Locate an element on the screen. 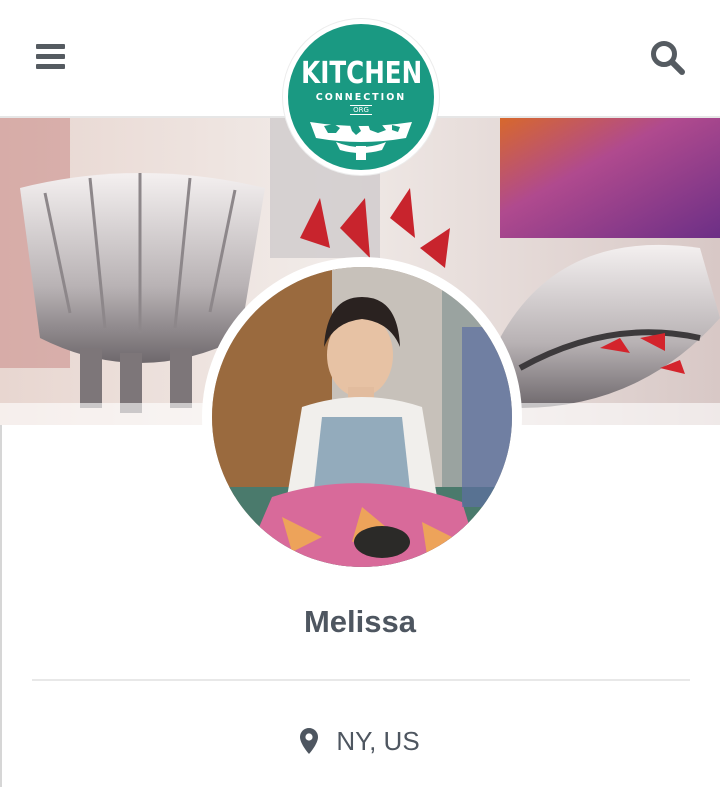 The image size is (720, 787). profile-location: NY, US is located at coordinates (360, 741).